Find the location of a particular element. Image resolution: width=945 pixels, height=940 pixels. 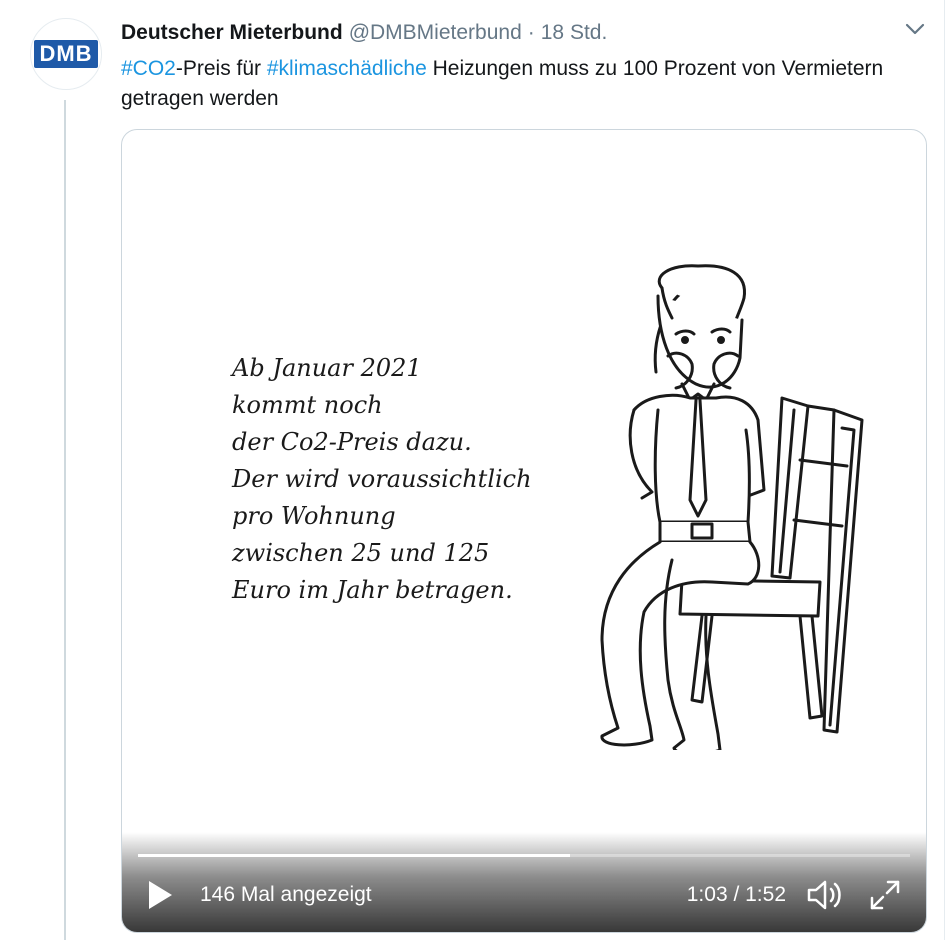

progress-bar-fill is located at coordinates (354, 855).